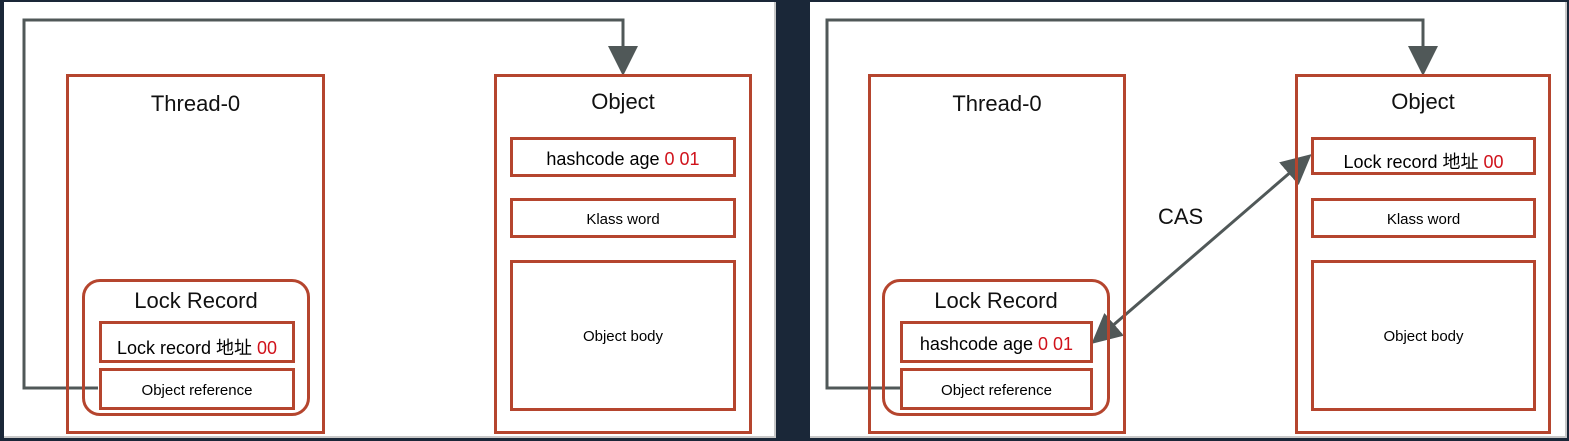  What do you see at coordinates (1201, 249) in the screenshot?
I see `cas-arrow` at bounding box center [1201, 249].